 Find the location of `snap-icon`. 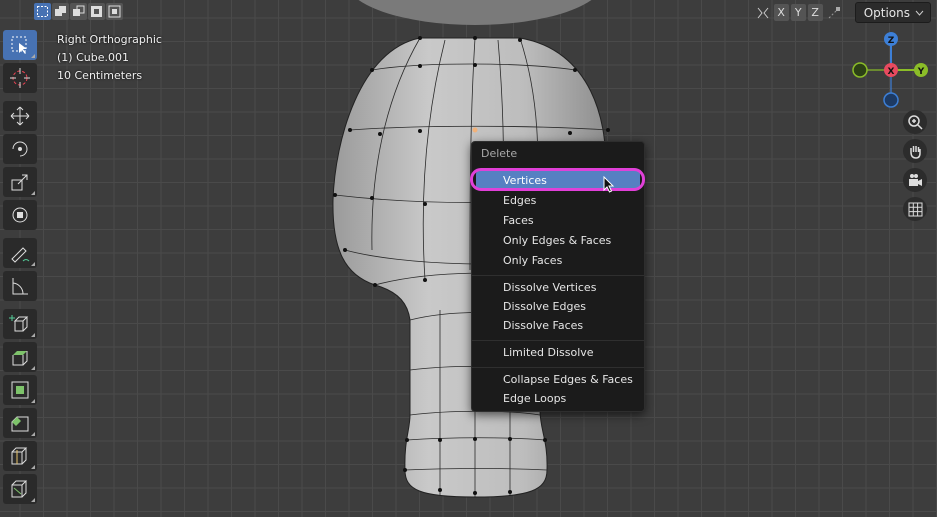

snap-icon is located at coordinates (834, 12).